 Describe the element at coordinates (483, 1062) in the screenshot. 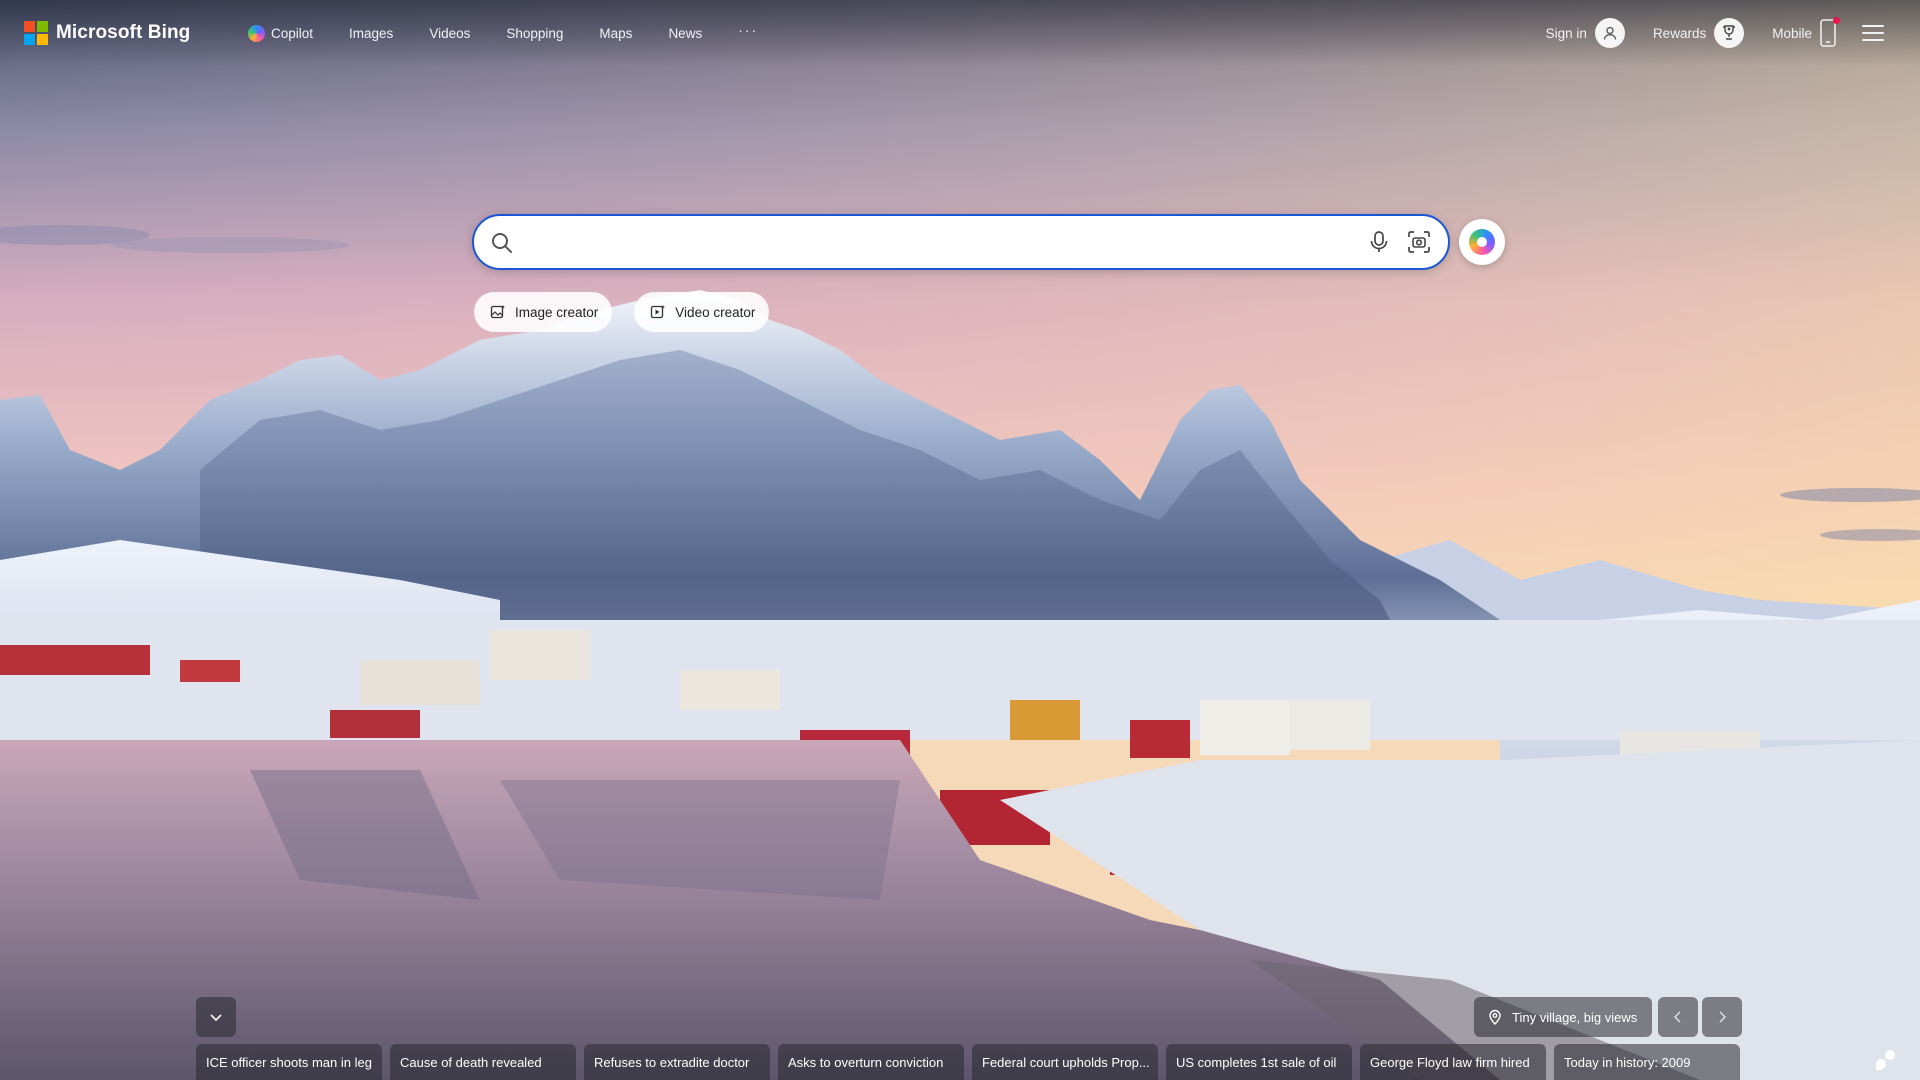

I see `news-item: Cause of death revealed` at that location.